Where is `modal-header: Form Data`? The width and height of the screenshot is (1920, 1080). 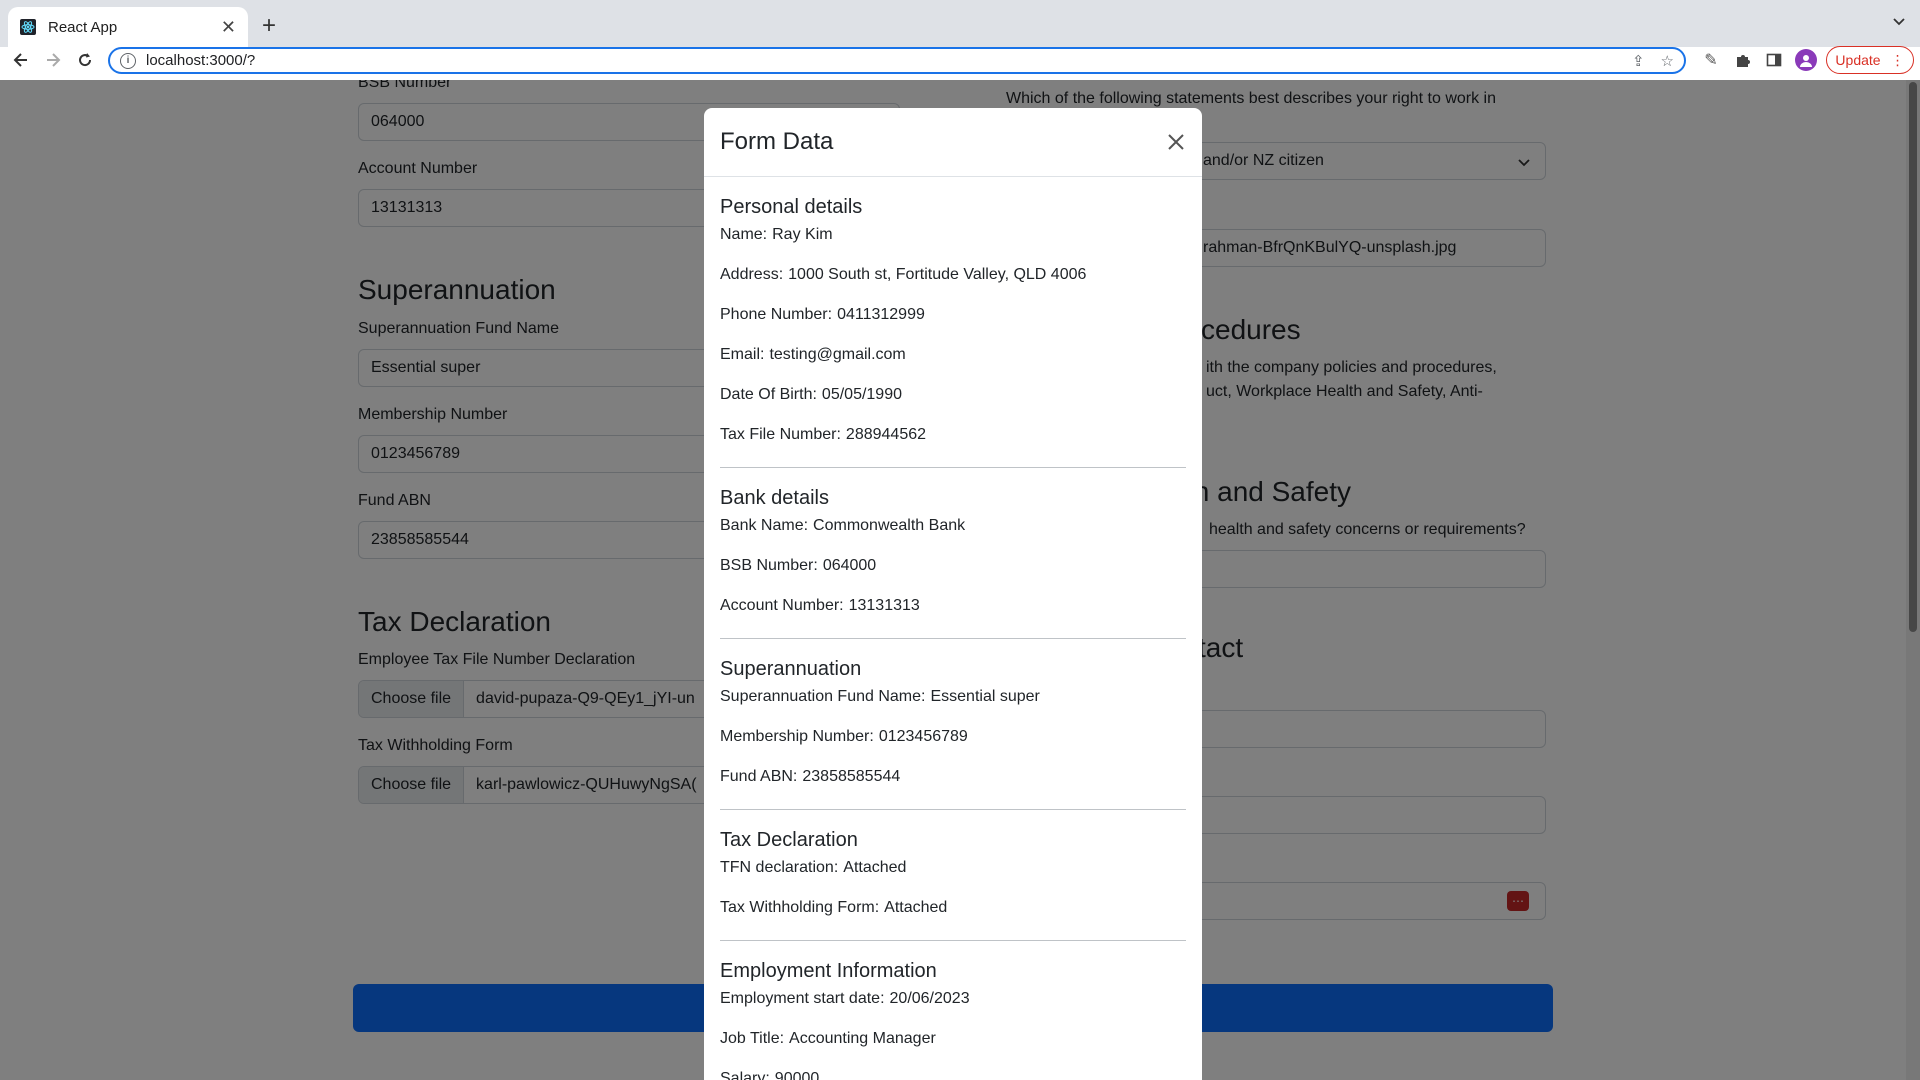 modal-header: Form Data is located at coordinates (953, 142).